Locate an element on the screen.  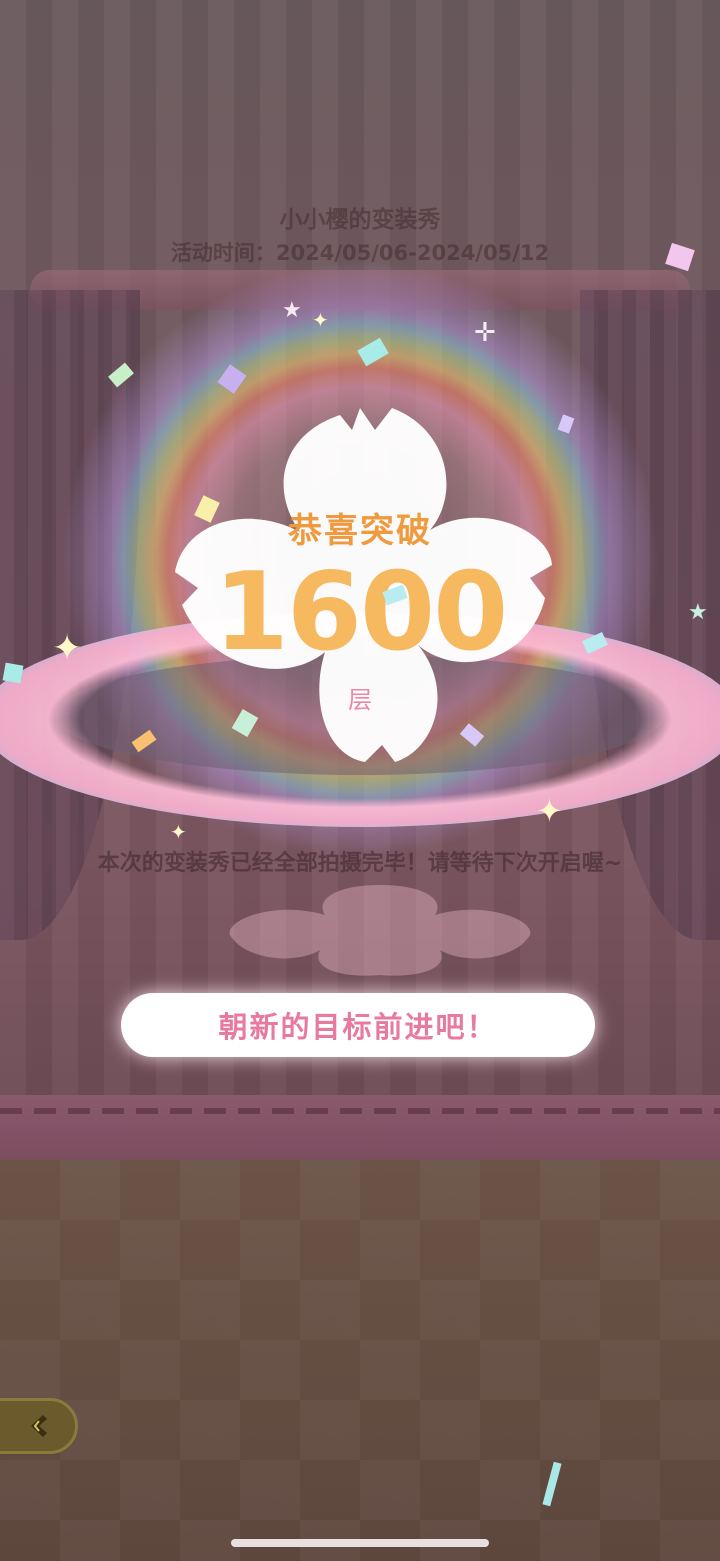
stage-edge-trim is located at coordinates (360, 1111).